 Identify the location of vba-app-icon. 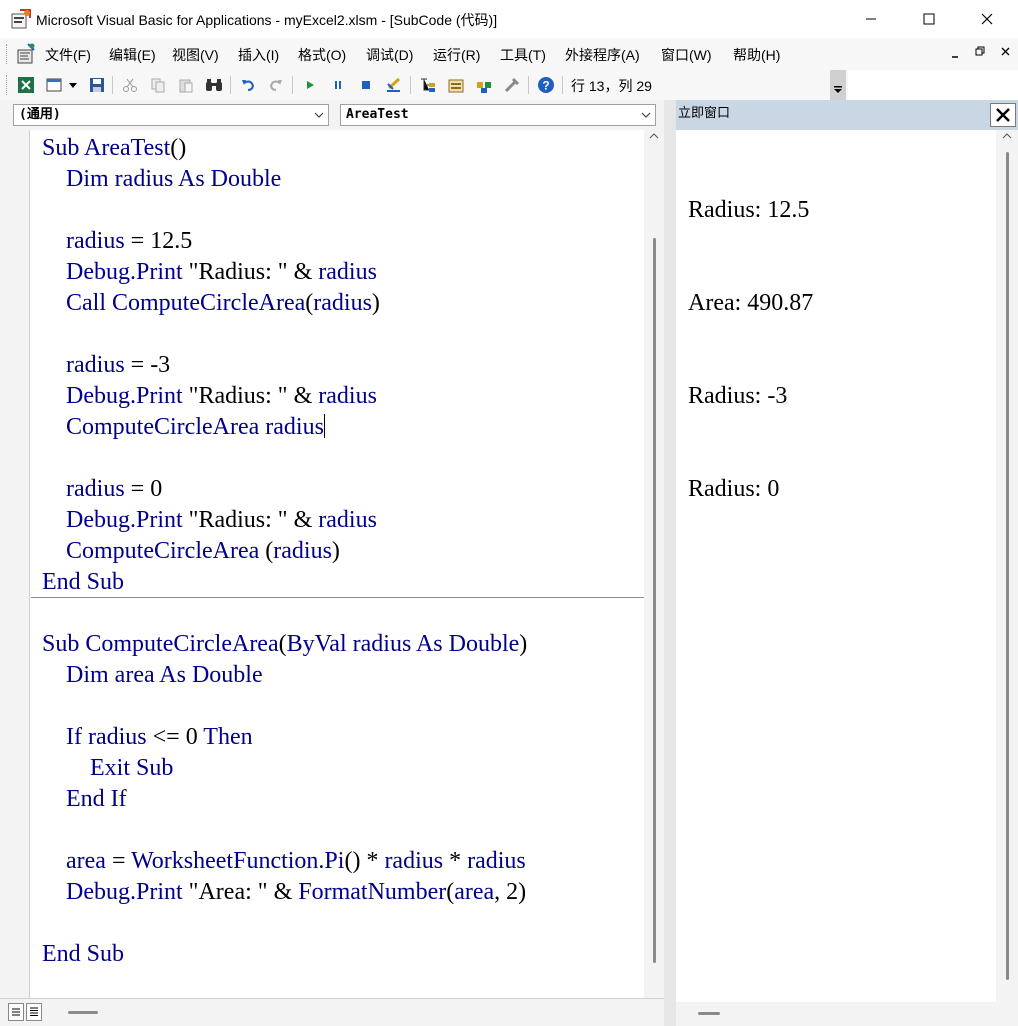
(21, 19).